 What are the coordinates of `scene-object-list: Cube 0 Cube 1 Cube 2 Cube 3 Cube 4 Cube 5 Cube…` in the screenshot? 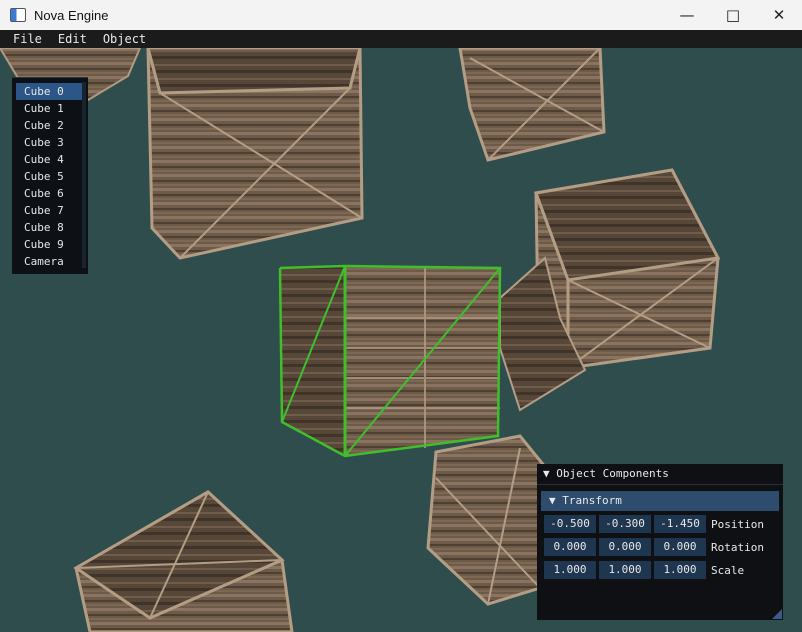 It's located at (50, 175).